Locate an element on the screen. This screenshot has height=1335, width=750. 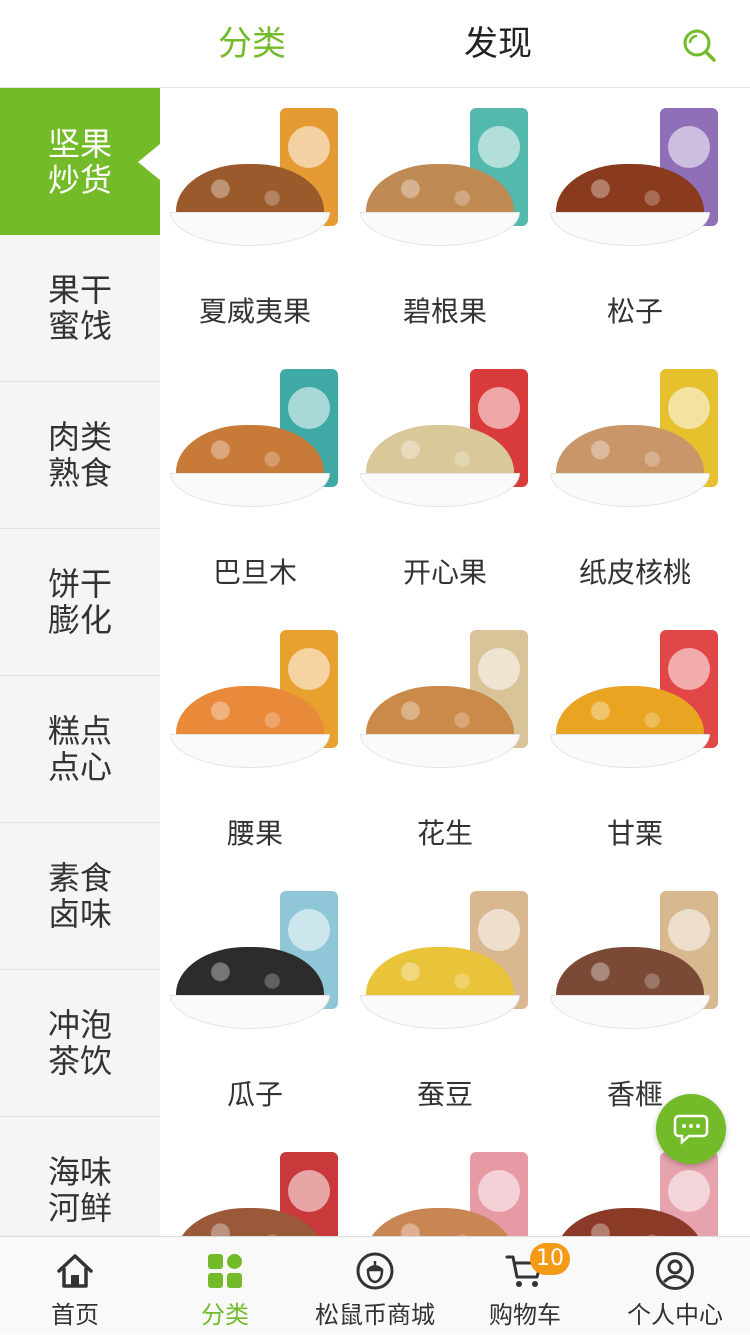
product-card: 松子 is located at coordinates (635, 218).